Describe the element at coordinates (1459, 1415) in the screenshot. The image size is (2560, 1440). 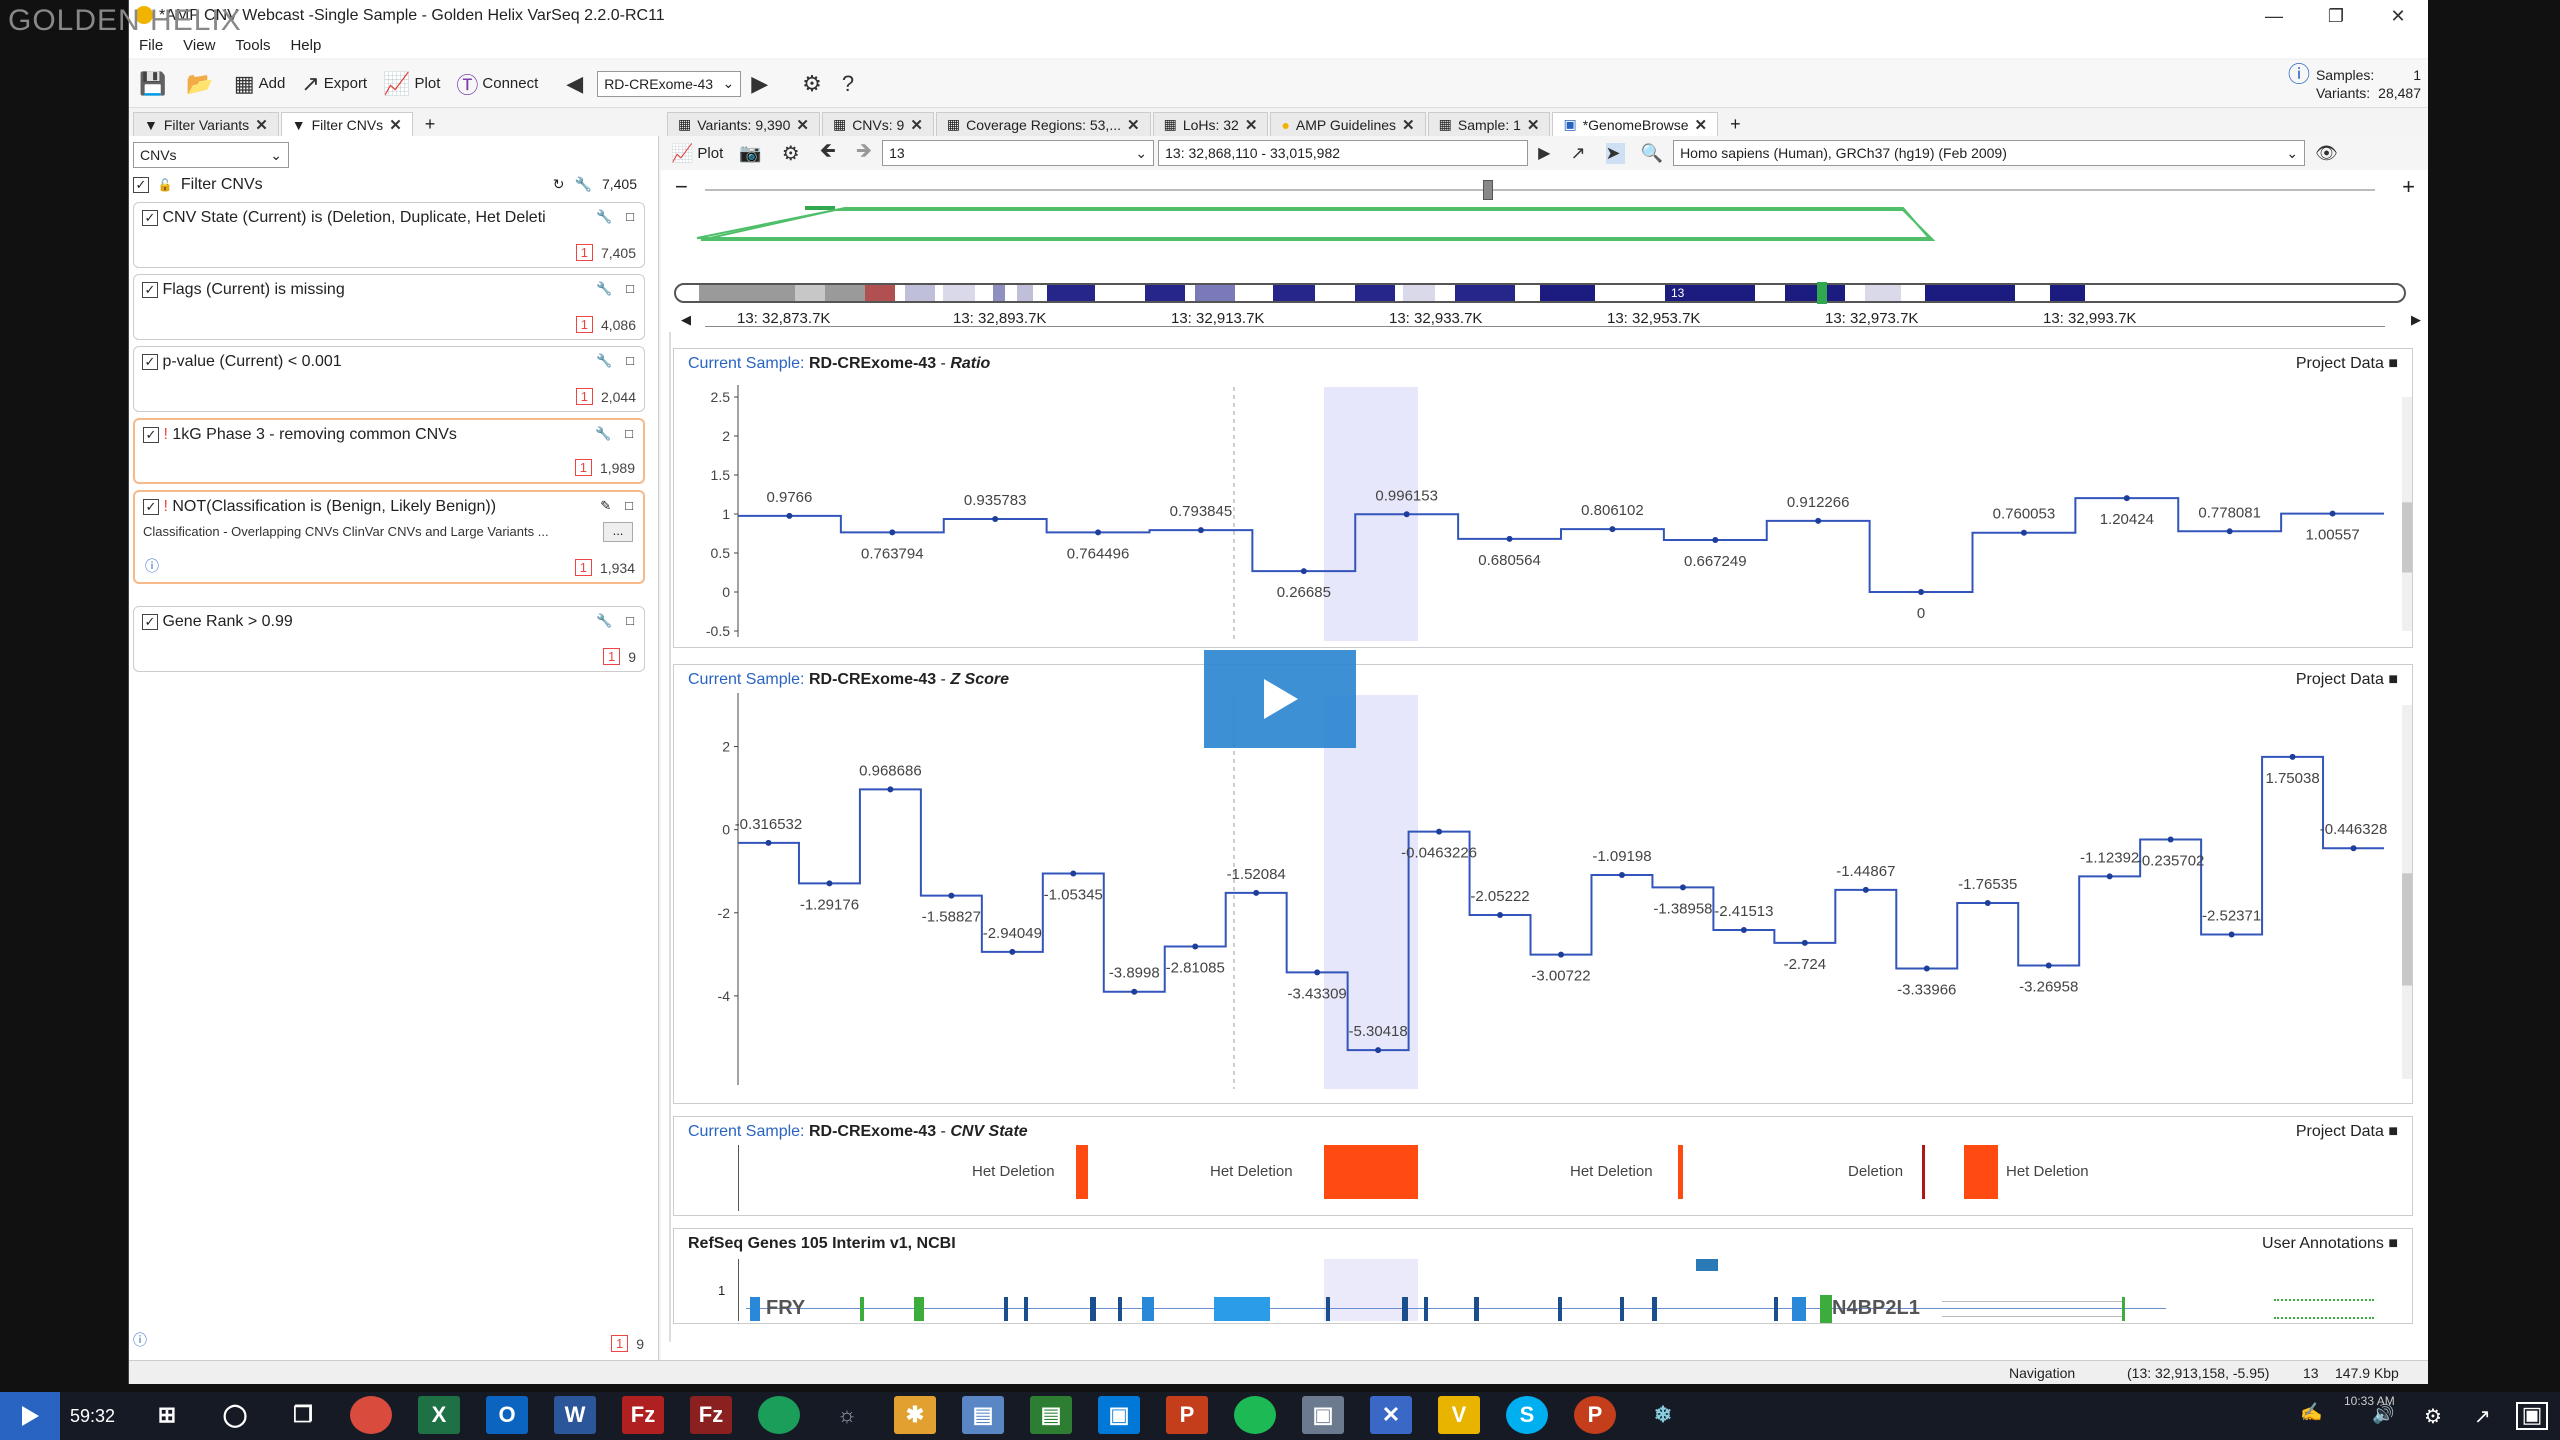
I see `varseq-icon: V` at that location.